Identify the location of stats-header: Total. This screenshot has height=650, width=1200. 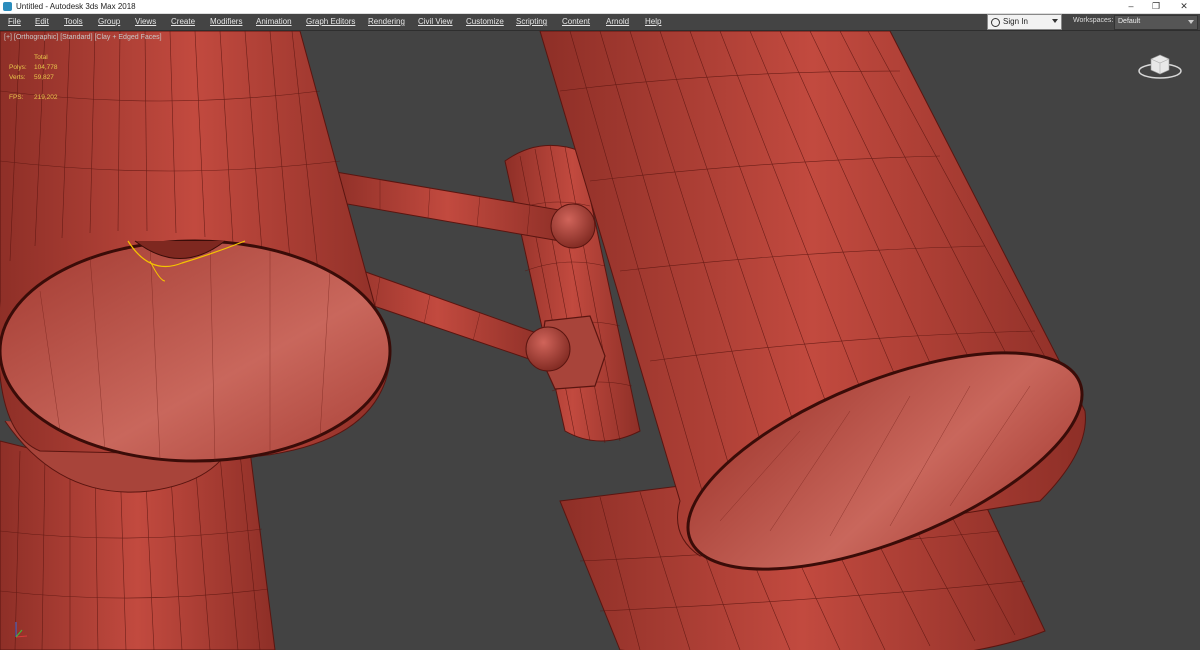
(41, 57).